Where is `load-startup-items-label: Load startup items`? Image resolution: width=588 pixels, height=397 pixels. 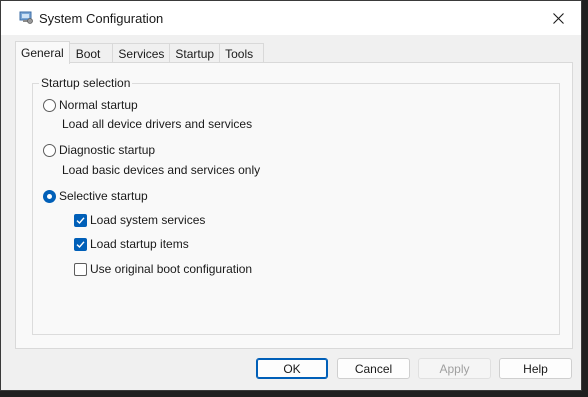
load-startup-items-label: Load startup items is located at coordinates (139, 244).